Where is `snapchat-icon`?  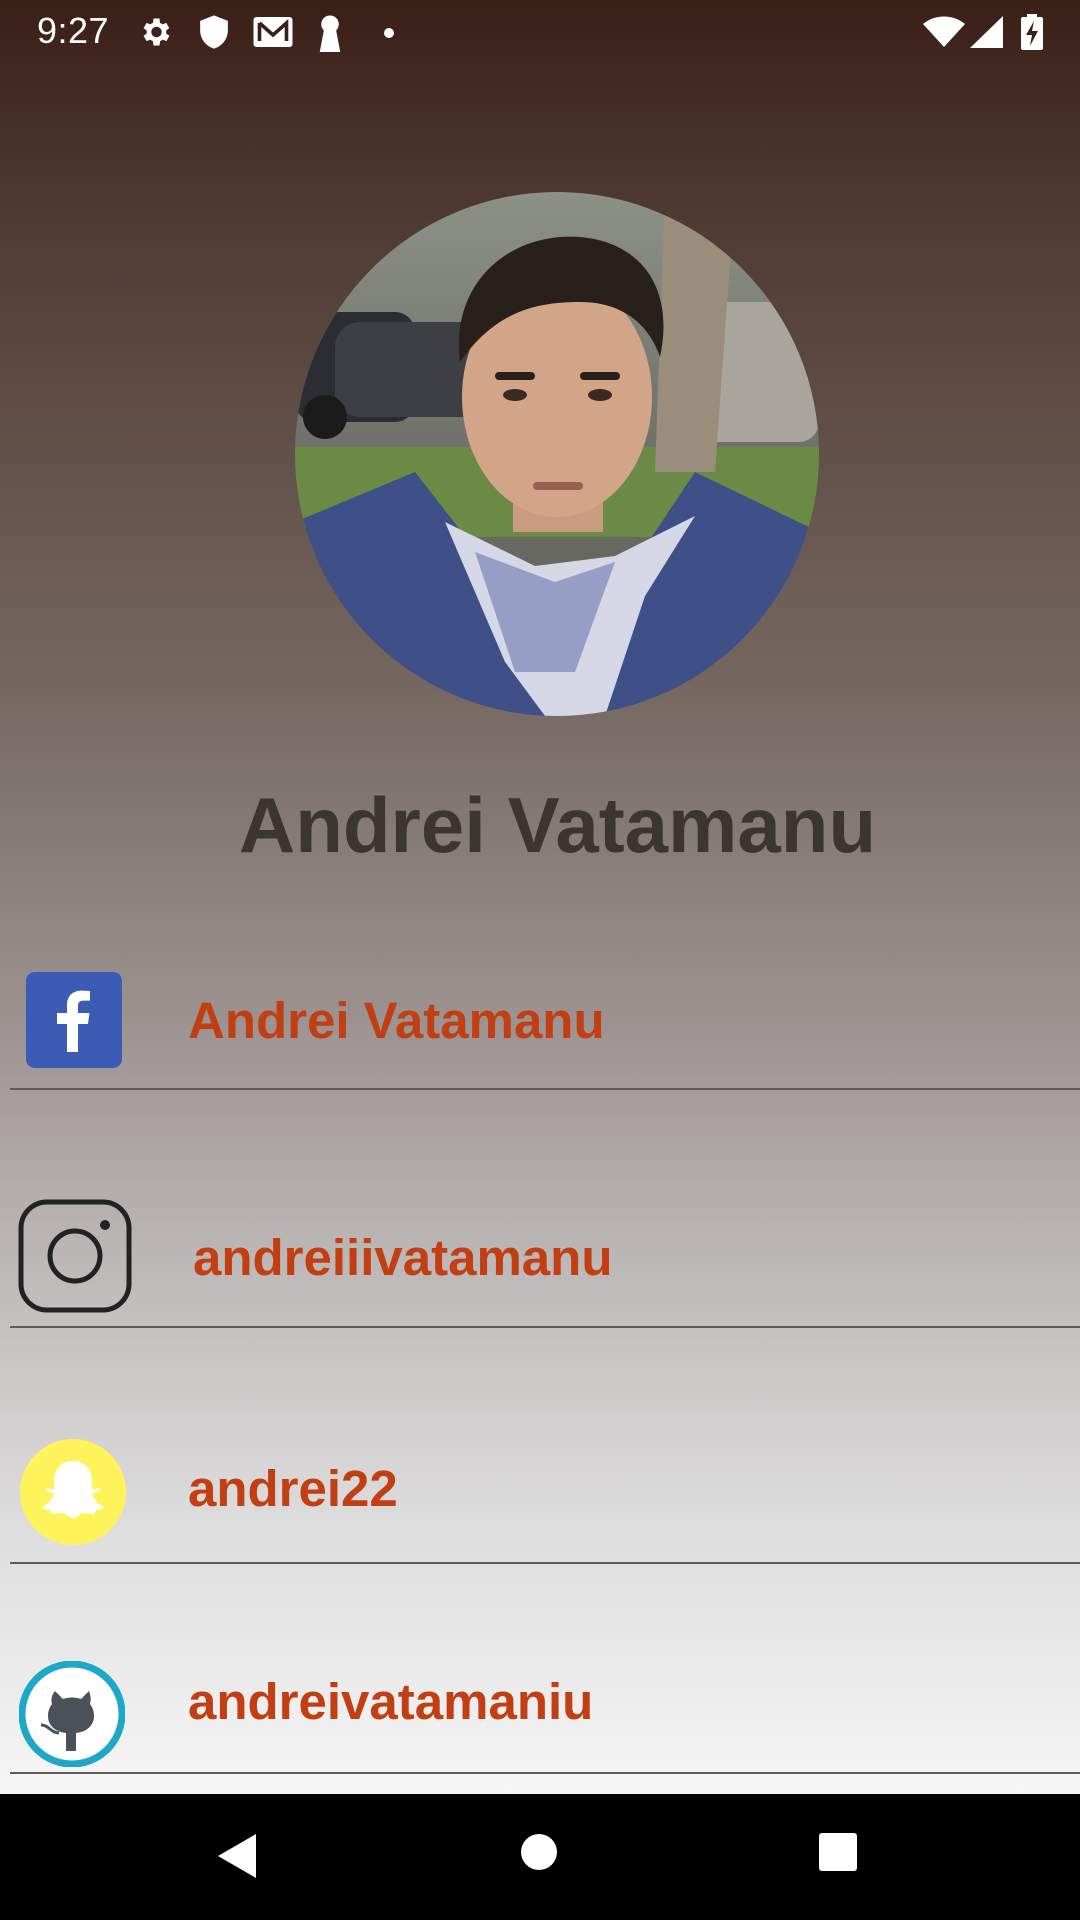 snapchat-icon is located at coordinates (73, 1494).